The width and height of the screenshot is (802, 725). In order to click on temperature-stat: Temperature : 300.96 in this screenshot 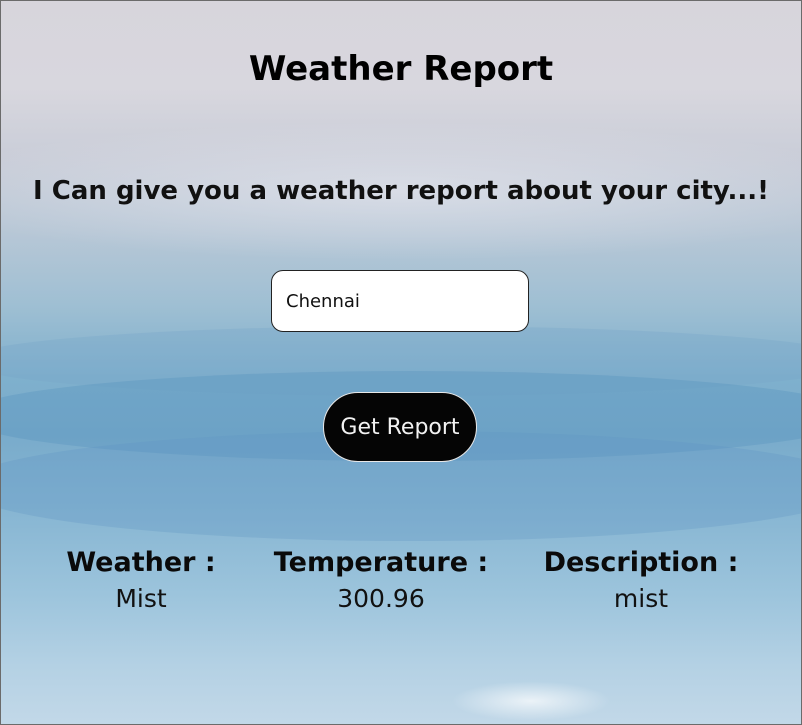, I will do `click(381, 580)`.